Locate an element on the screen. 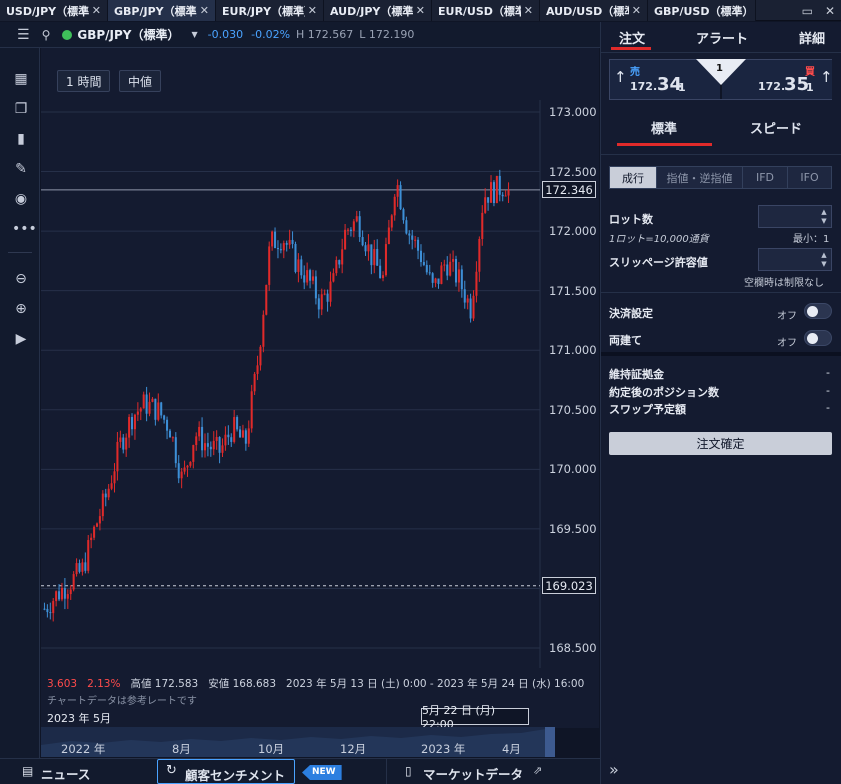 This screenshot has height=784, width=841. order-type-ifo: IFO is located at coordinates (809, 177).